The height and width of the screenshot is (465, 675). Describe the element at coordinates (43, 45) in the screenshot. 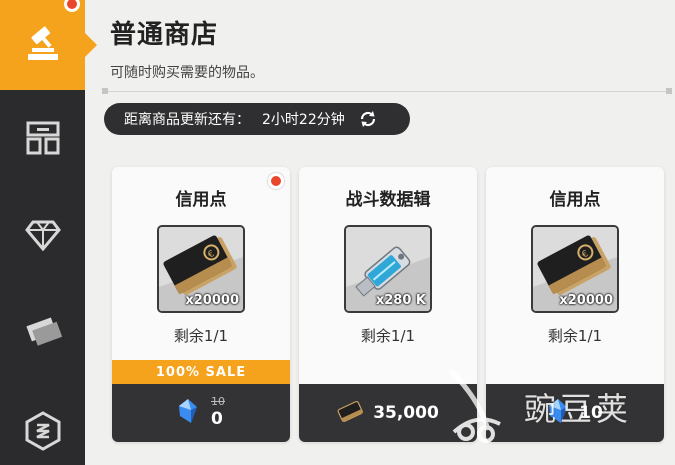

I see `bid-hammer-icon` at that location.